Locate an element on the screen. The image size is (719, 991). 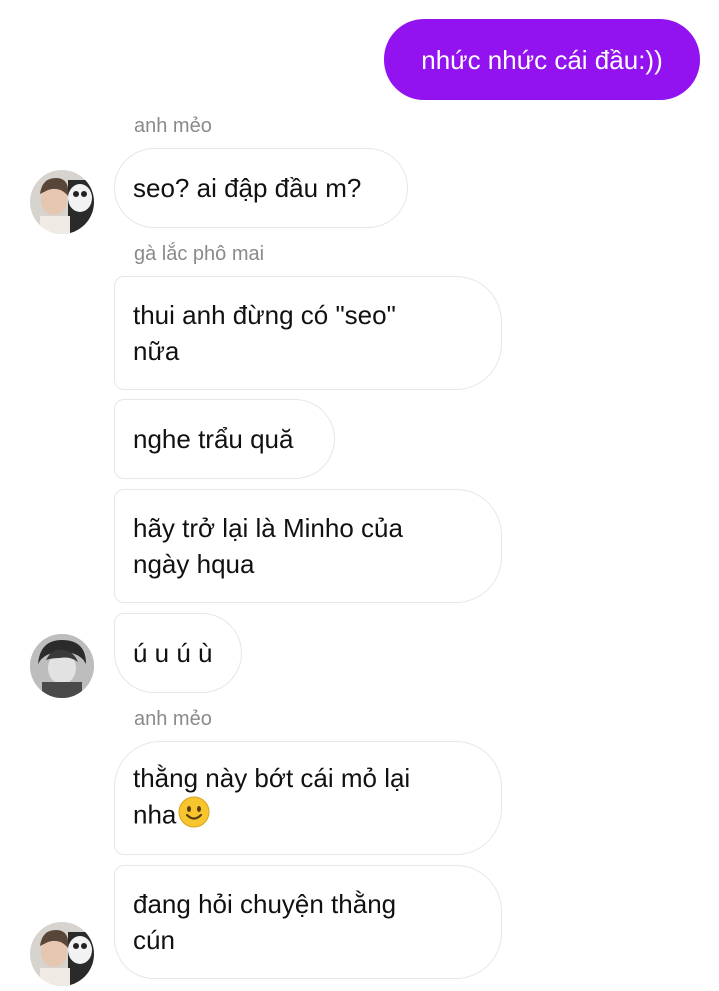
incoming-message-bubble: nghe trẩu quă is located at coordinates (224, 439).